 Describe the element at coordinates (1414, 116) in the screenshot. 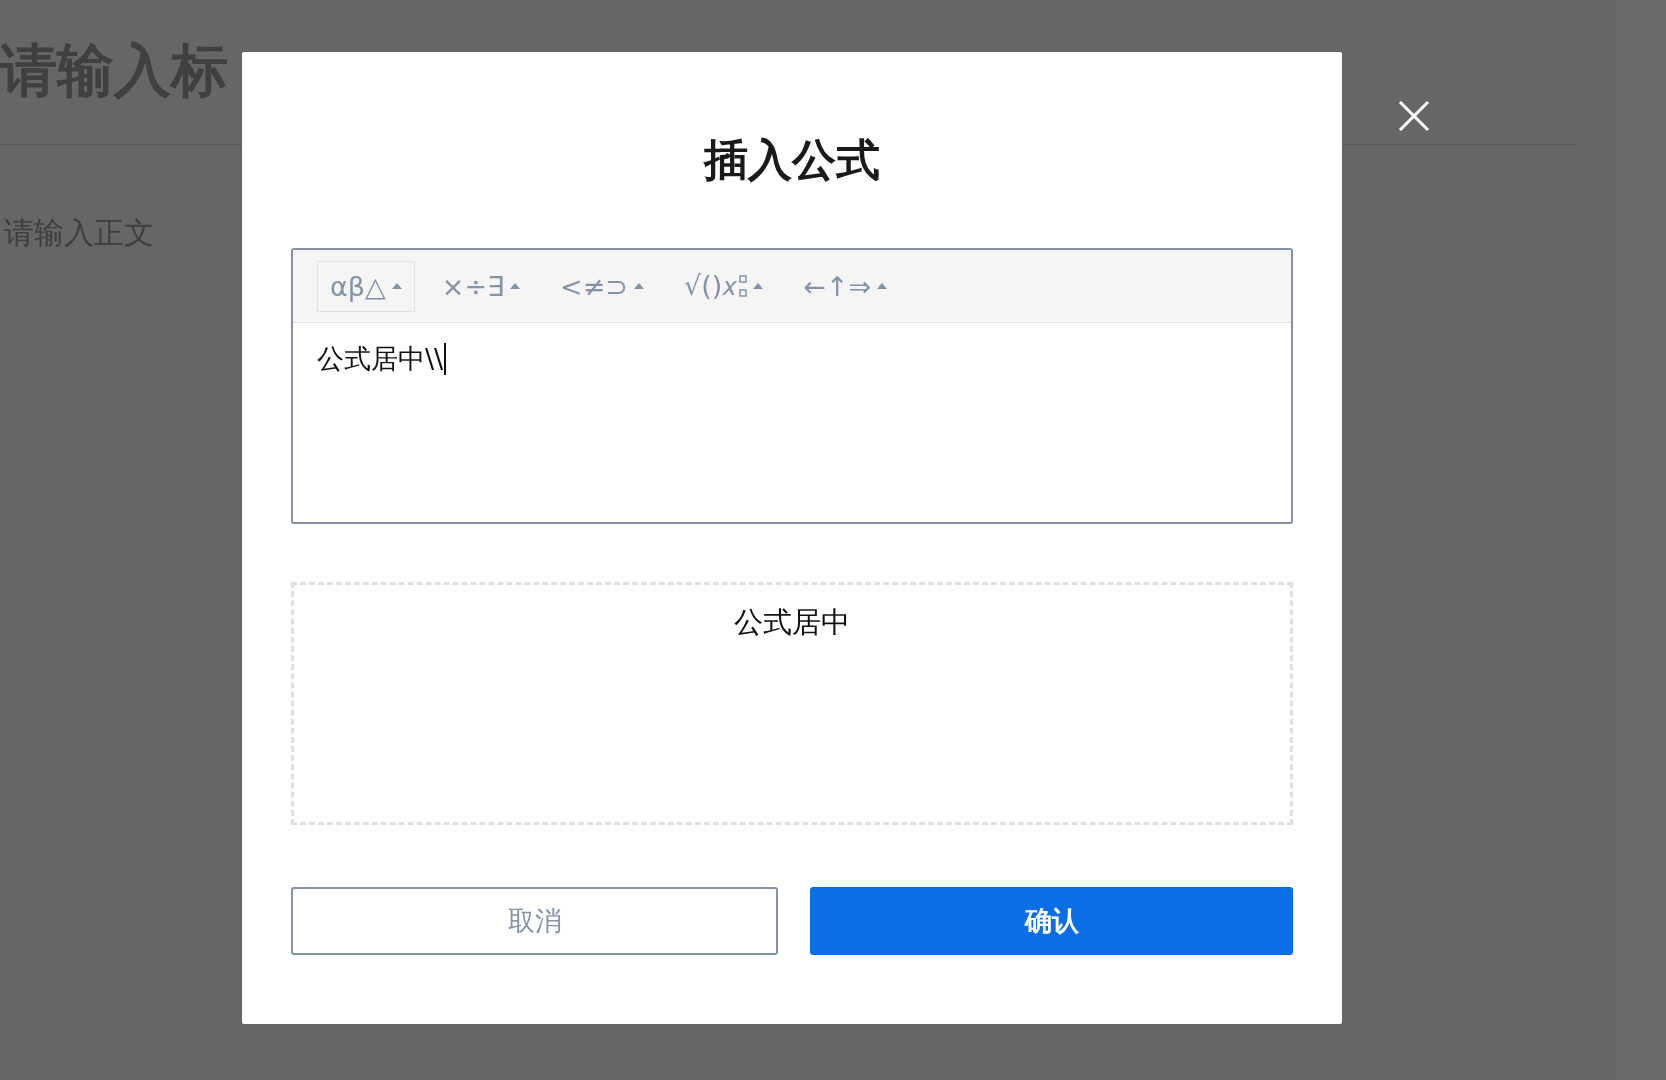

I see `close-icon` at that location.